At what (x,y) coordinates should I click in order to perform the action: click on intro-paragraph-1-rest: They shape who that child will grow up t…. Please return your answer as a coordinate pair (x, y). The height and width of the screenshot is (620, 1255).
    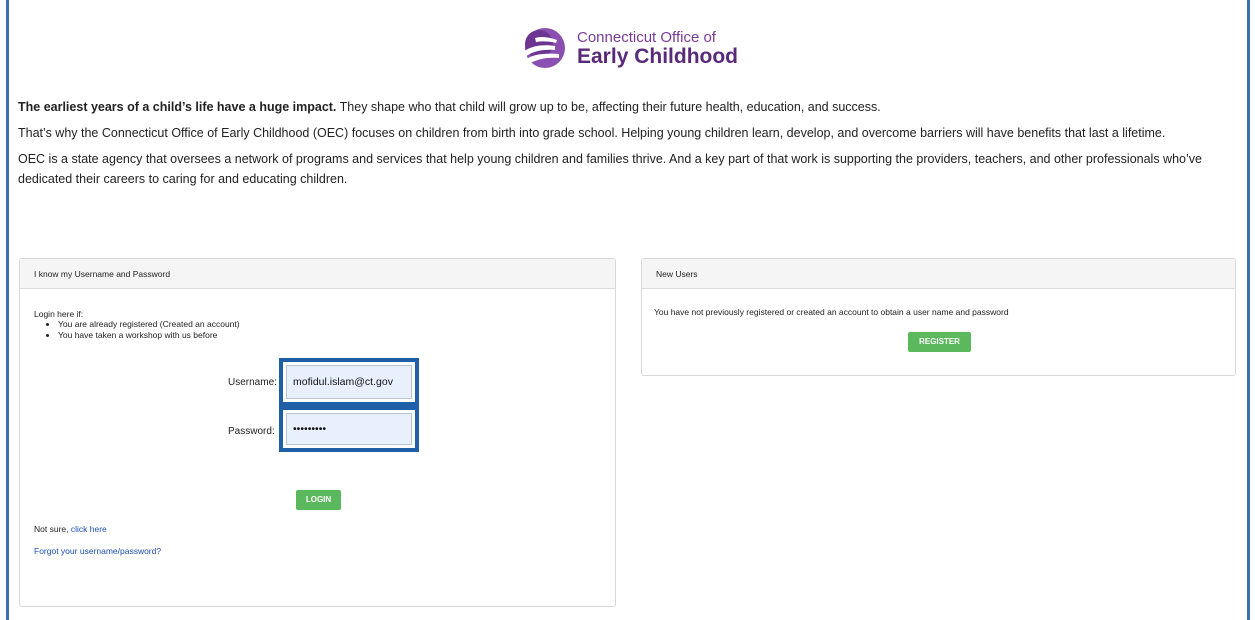
    Looking at the image, I should click on (608, 107).